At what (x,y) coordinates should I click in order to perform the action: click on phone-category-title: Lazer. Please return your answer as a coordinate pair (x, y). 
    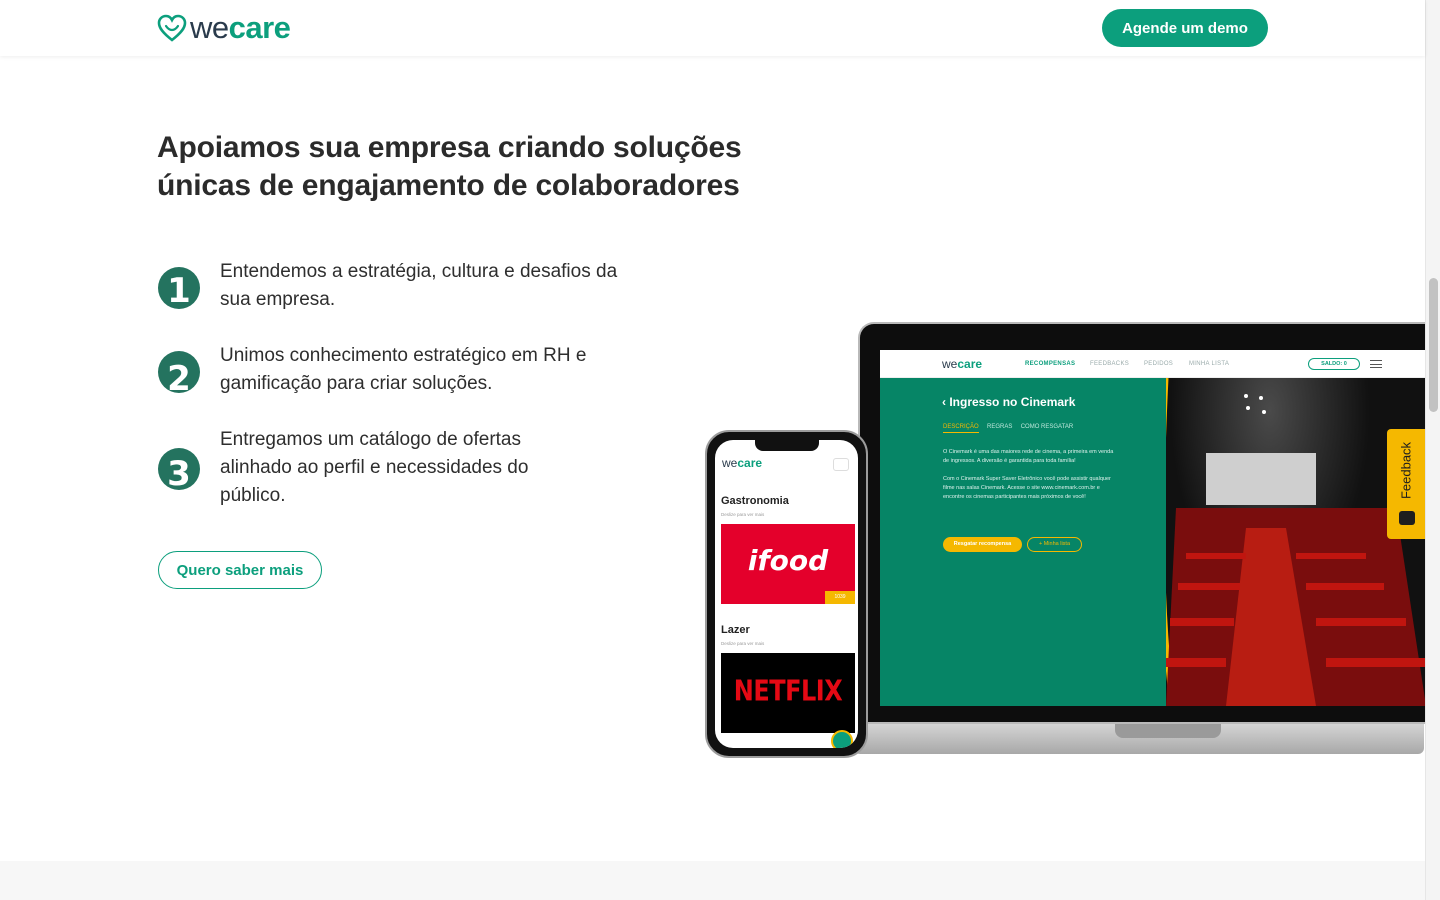
    Looking at the image, I should click on (735, 630).